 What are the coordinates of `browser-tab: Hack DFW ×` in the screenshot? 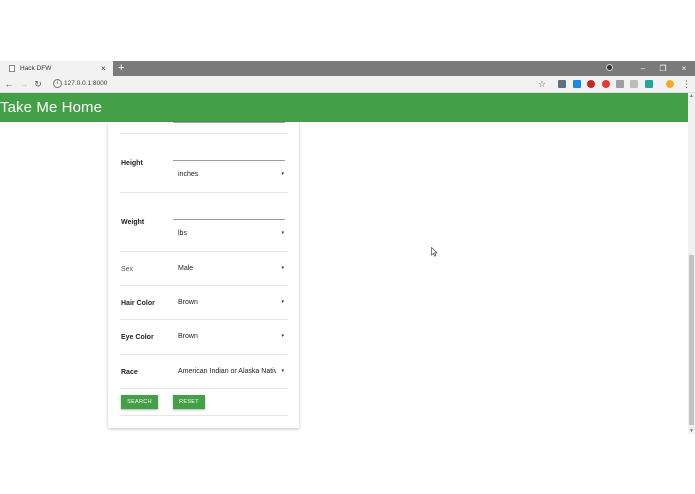 It's located at (56, 68).